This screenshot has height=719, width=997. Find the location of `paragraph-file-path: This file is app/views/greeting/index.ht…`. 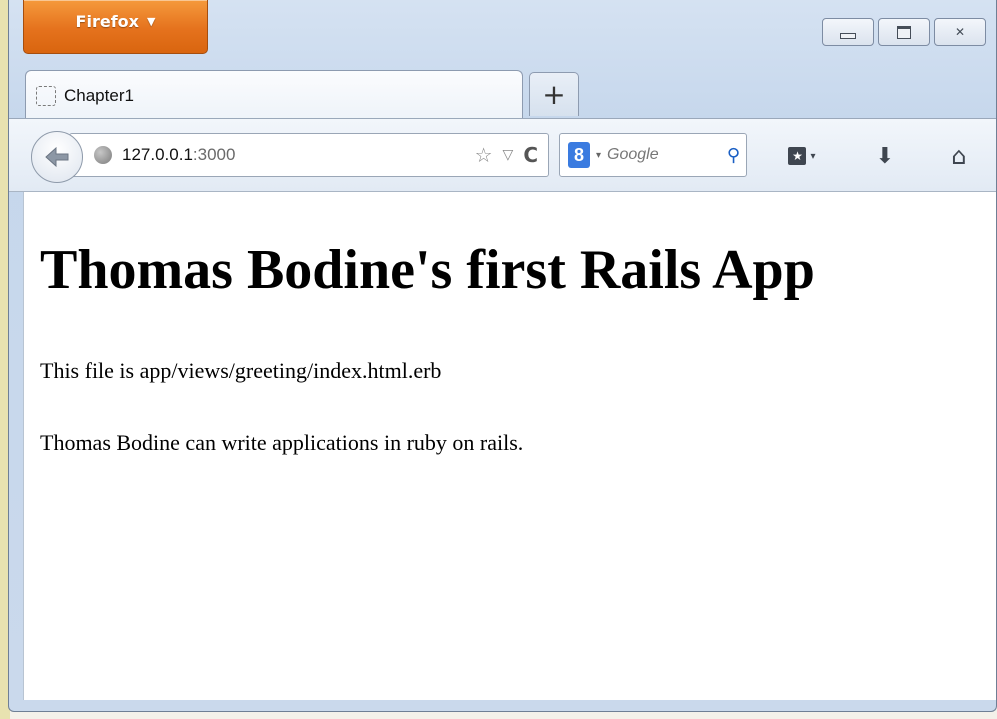

paragraph-file-path: This file is app/views/greeting/index.ht… is located at coordinates (241, 370).